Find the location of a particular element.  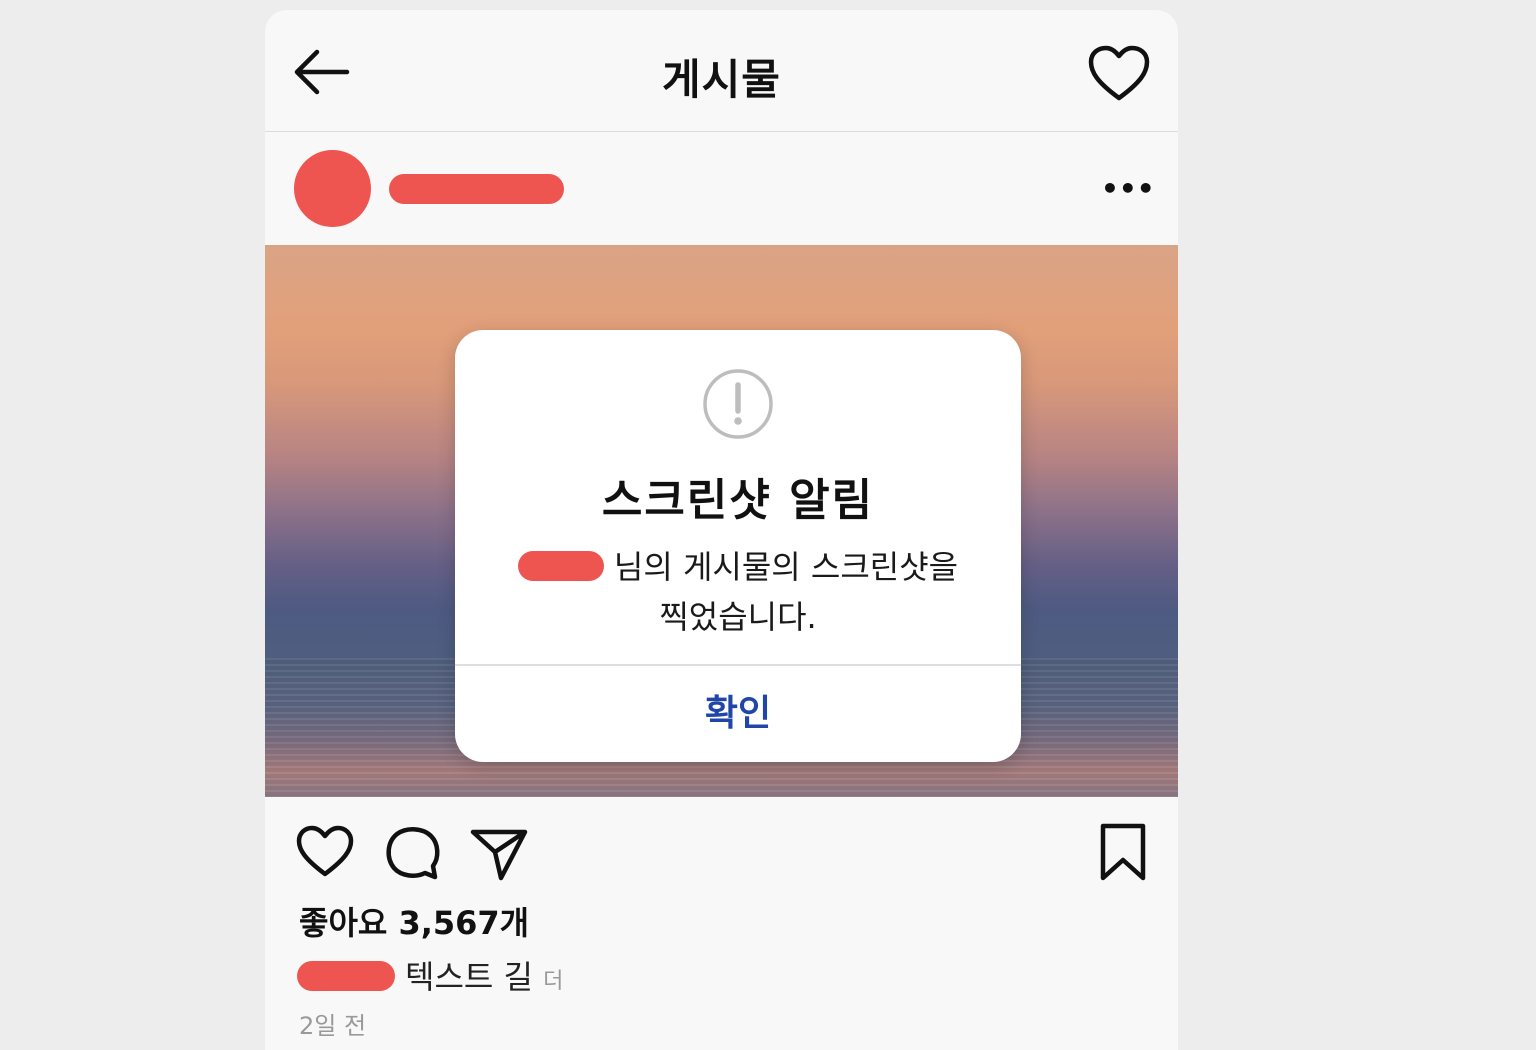

avatar is located at coordinates (332, 188).